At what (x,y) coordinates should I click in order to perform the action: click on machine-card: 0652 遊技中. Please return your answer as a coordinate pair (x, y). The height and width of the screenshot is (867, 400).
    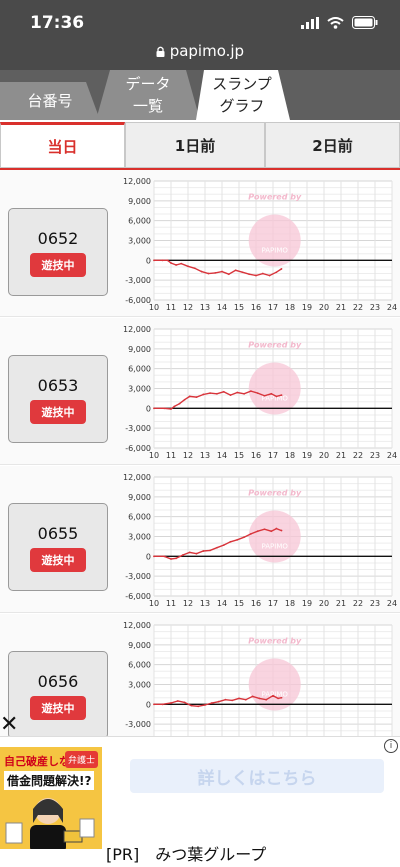
    Looking at the image, I should click on (58, 252).